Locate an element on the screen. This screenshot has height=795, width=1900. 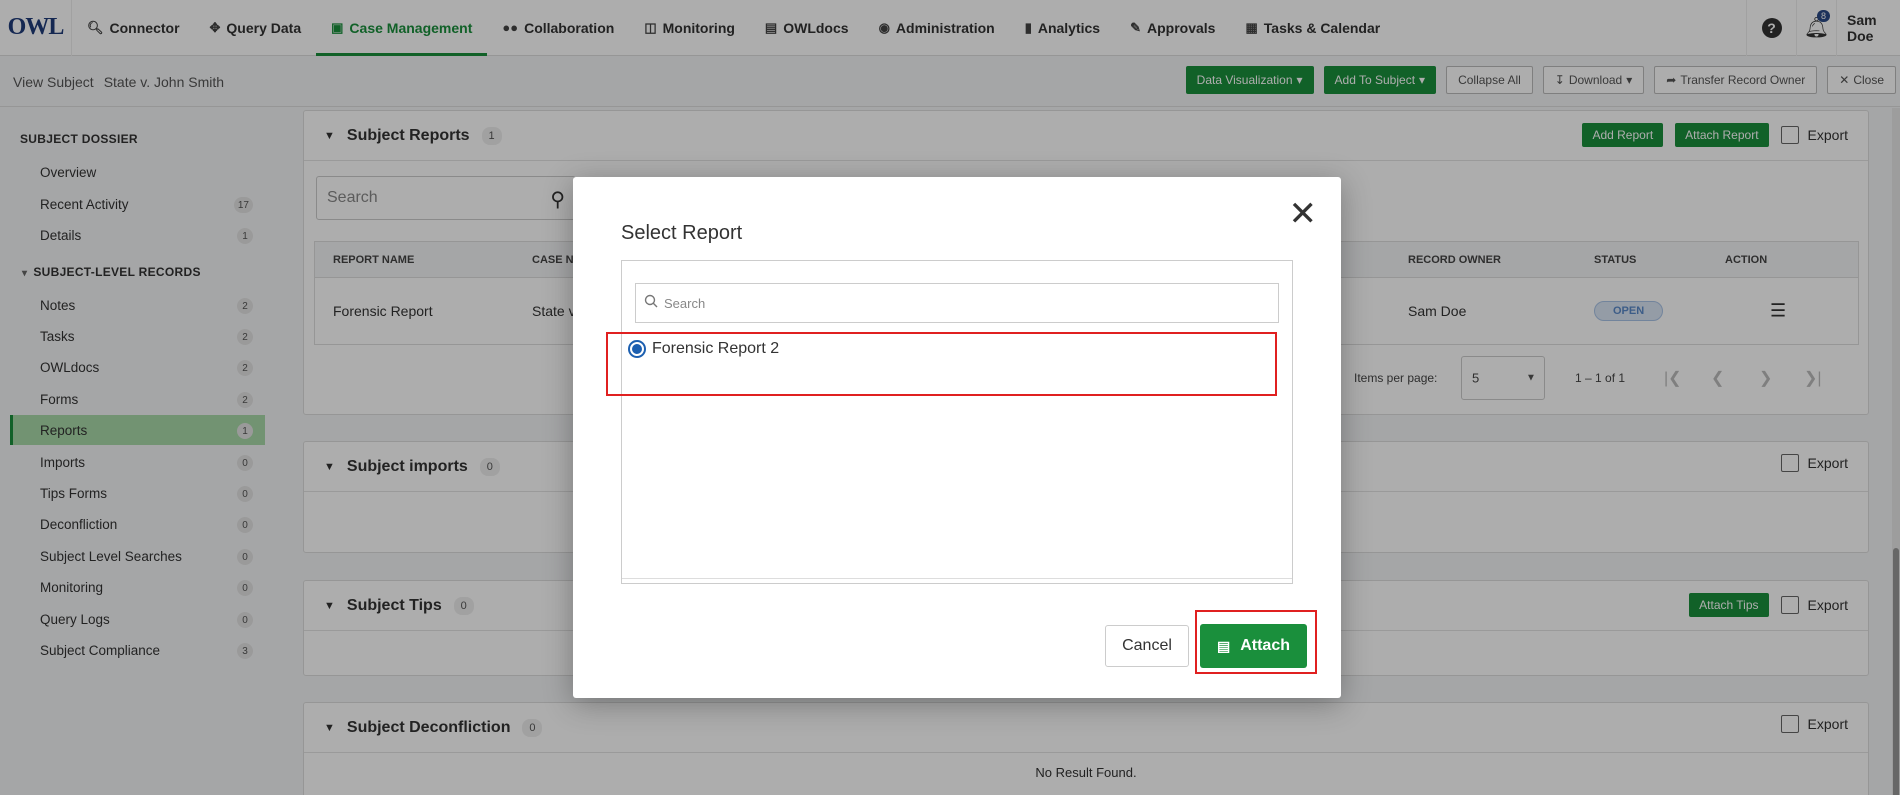
search-icon is located at coordinates (651, 301).